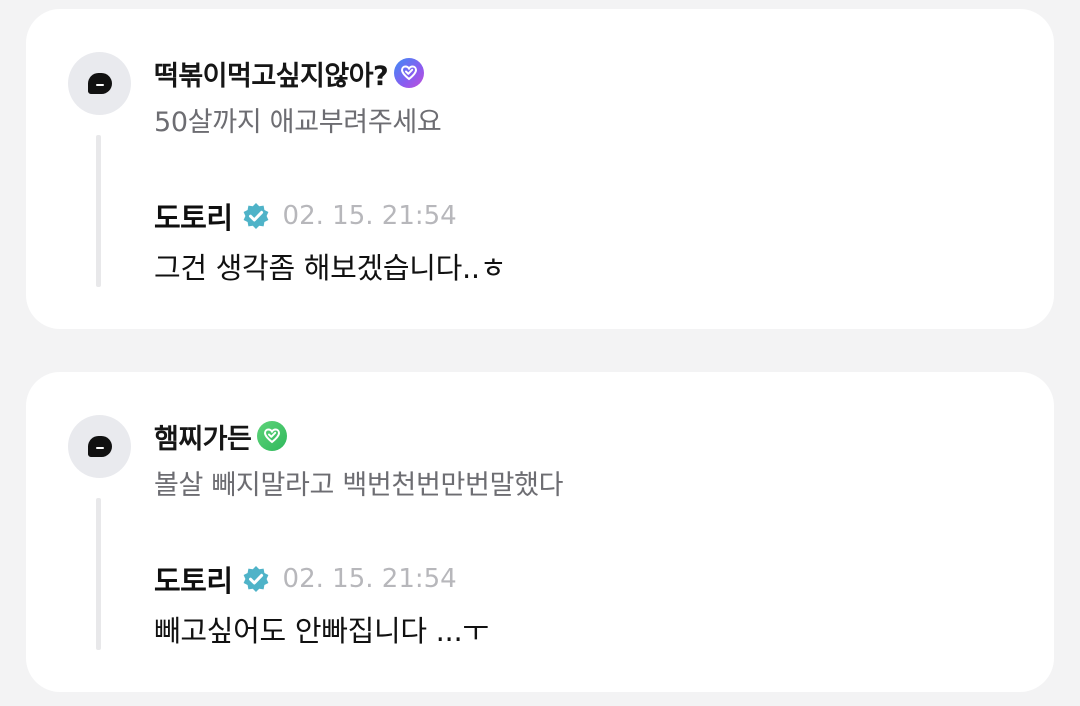 The image size is (1080, 706). I want to click on comment-text: 볼살 빼지말라고 백번천번만번말했다, so click(359, 485).